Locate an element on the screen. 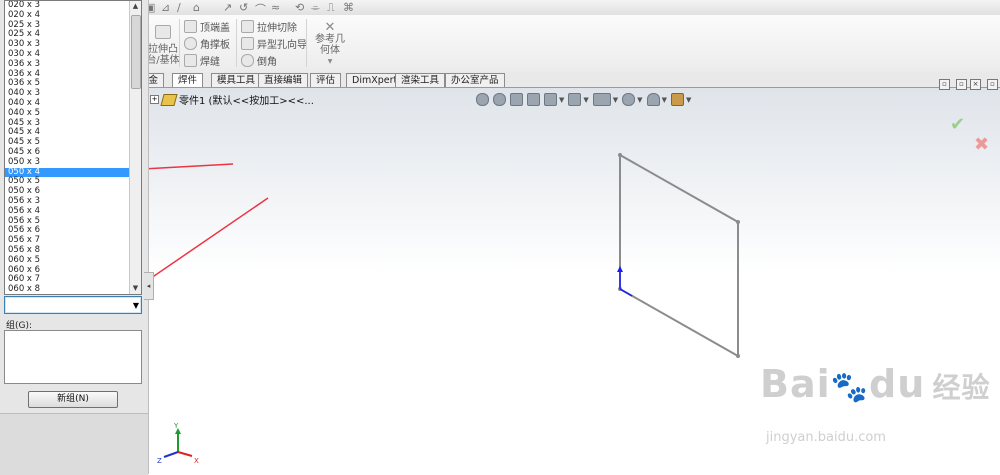 The image size is (1000, 475). watermark: Bai🐾du 经验 jingyan.baidu.com is located at coordinates (875, 403).